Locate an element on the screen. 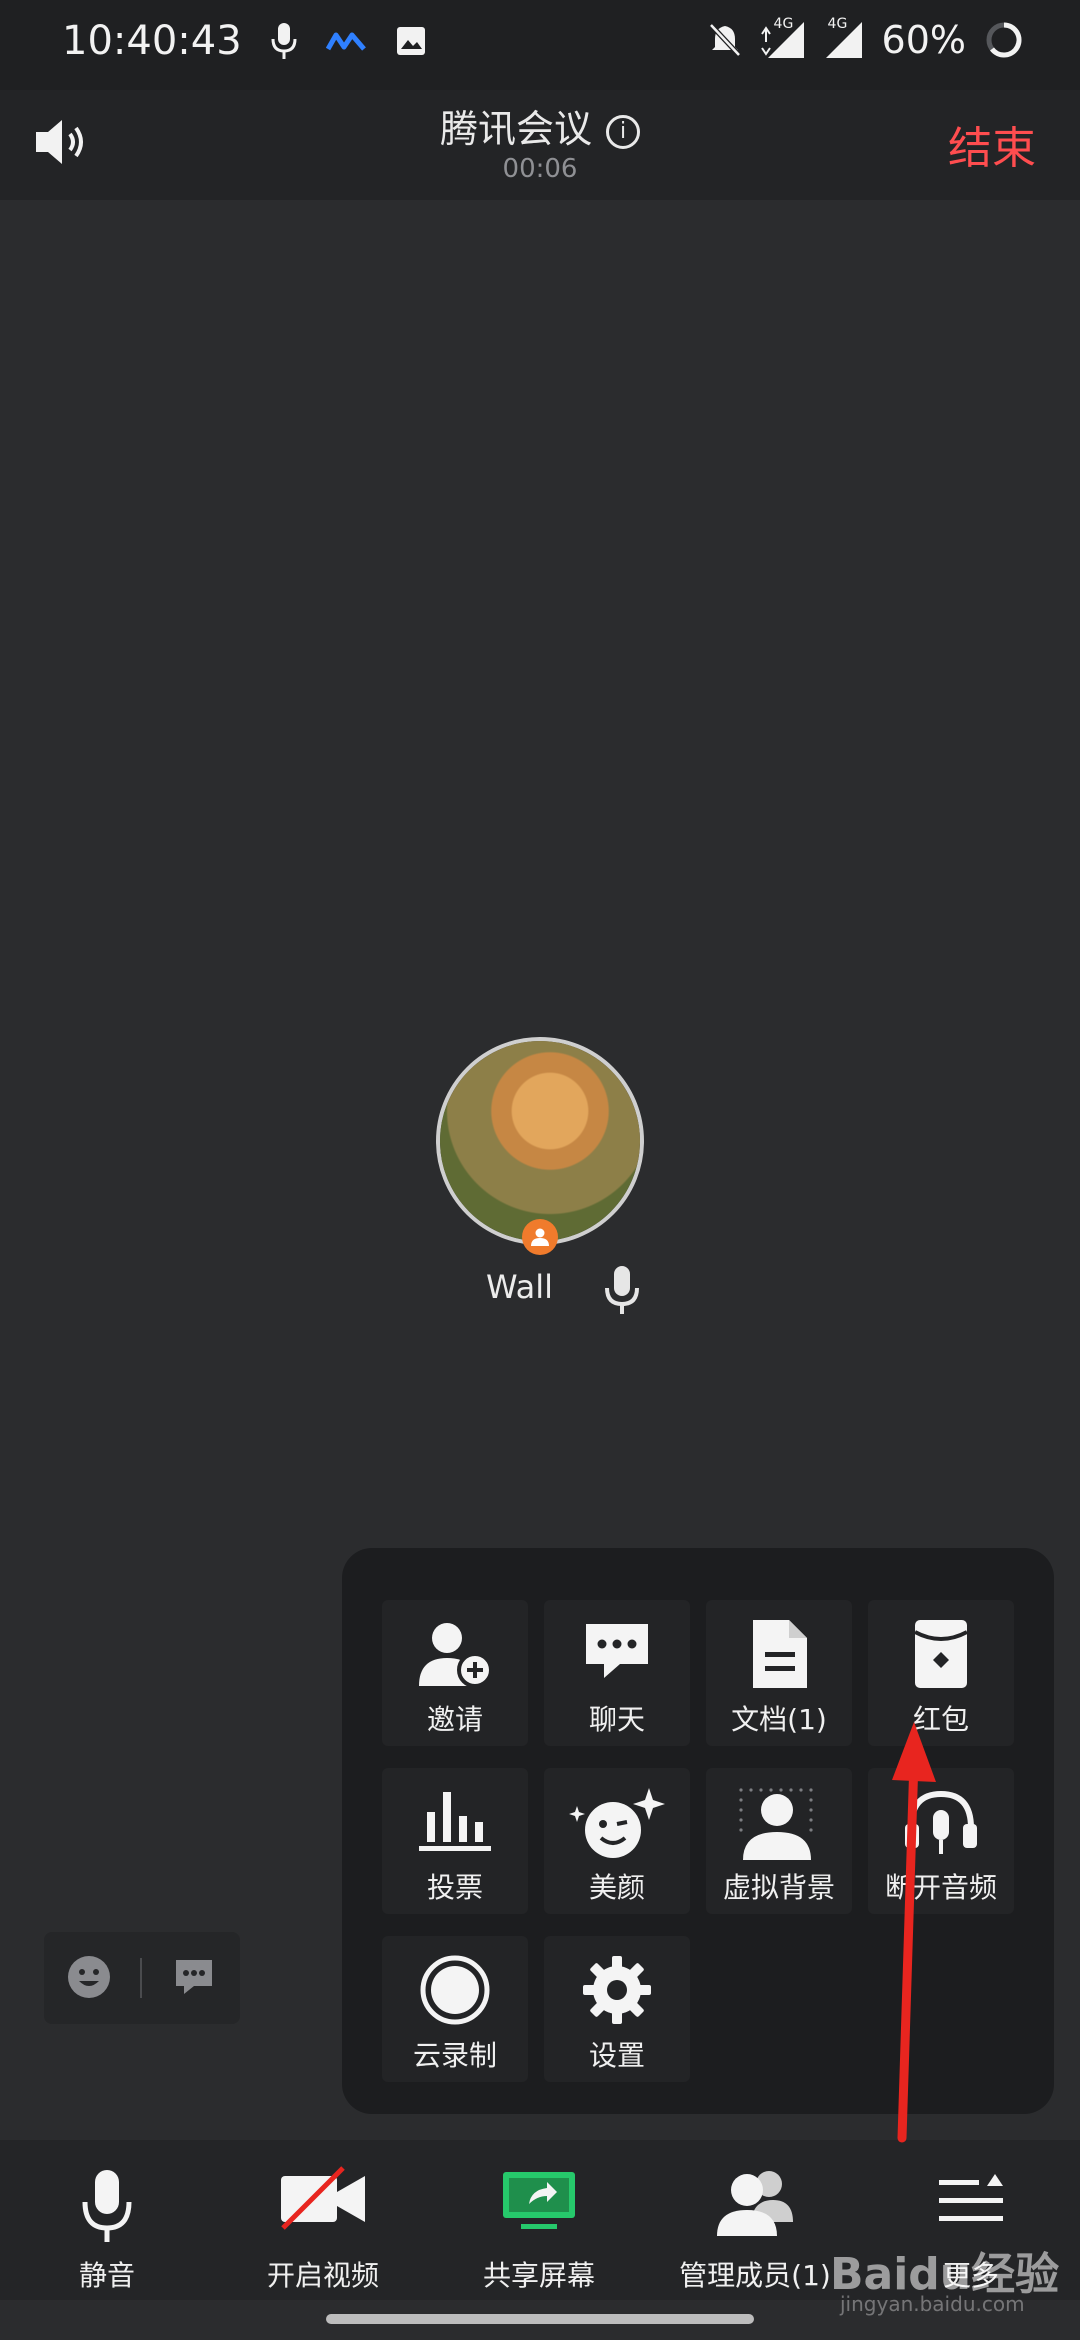 The width and height of the screenshot is (1080, 2340). meeting-title: 腾讯会议 is located at coordinates (515, 129).